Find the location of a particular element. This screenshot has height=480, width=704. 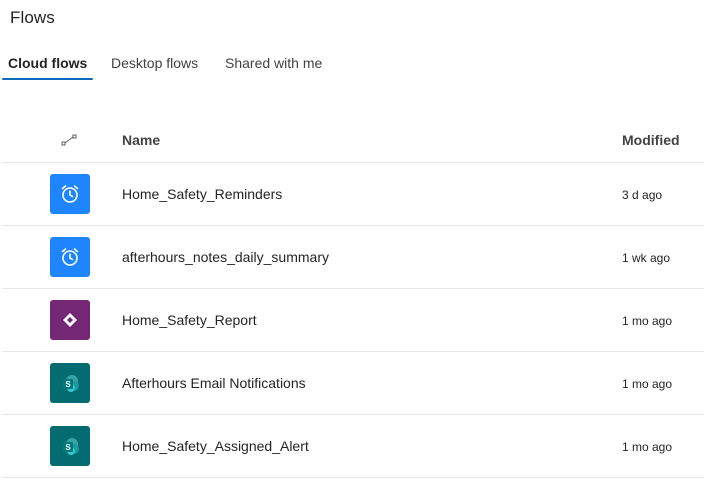

flow-name: Home_Safety_Assigned_Alert is located at coordinates (215, 446).